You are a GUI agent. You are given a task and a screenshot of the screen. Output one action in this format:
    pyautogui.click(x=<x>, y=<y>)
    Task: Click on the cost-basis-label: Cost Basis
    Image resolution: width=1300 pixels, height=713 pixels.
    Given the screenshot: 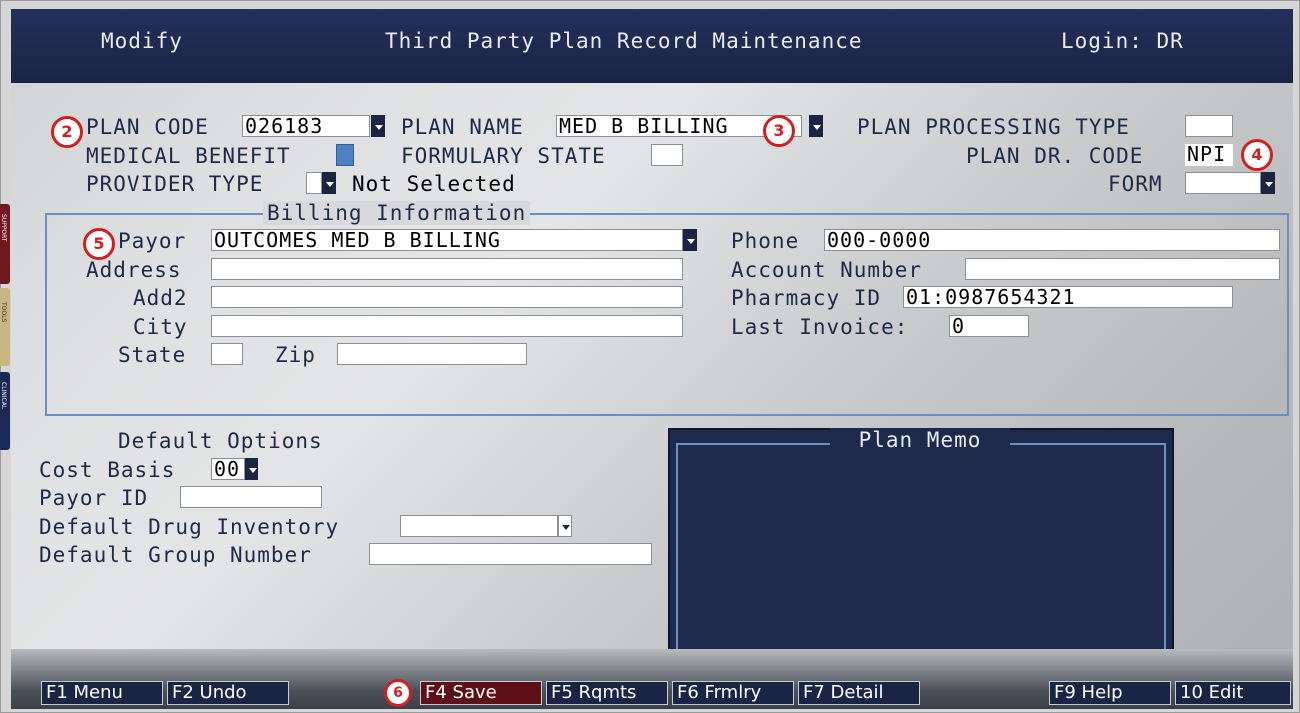 What is the action you would take?
    pyautogui.click(x=107, y=470)
    